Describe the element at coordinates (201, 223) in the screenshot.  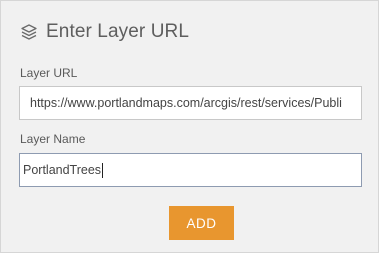
I see `add-button: ADD` at that location.